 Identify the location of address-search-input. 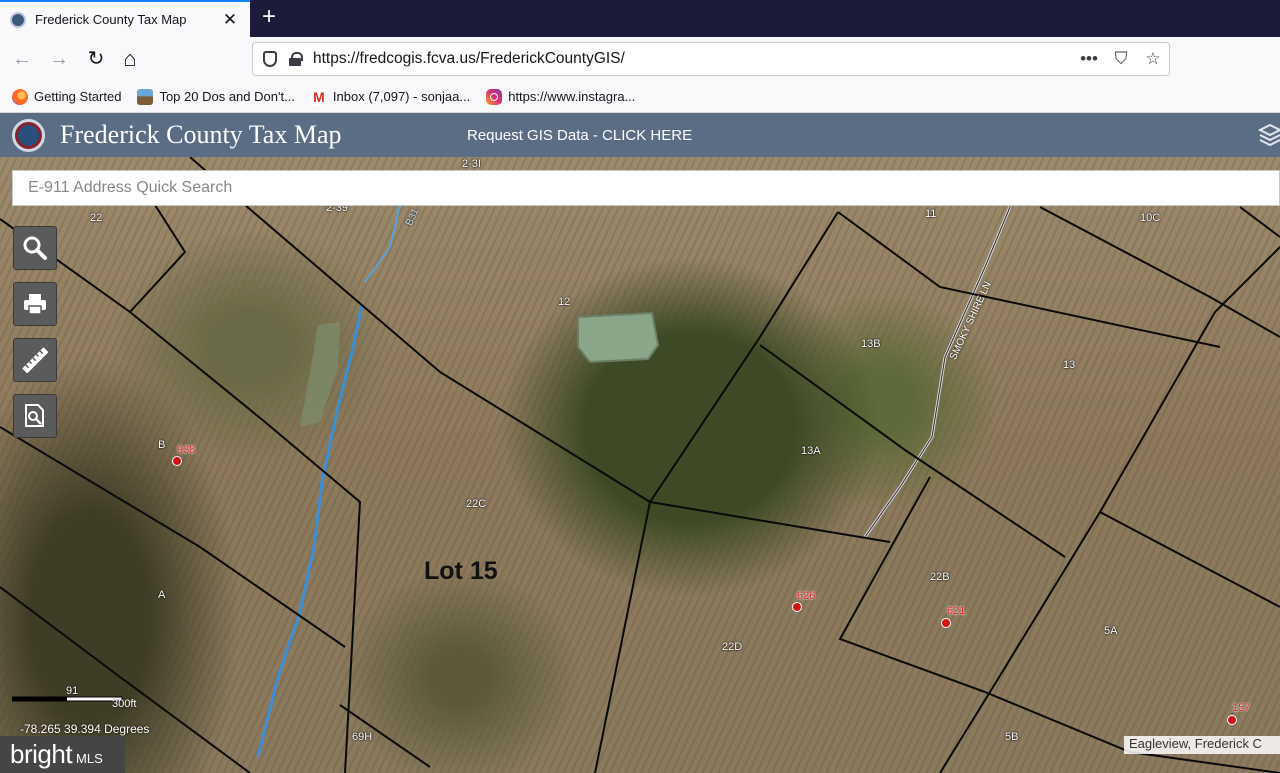
(646, 188).